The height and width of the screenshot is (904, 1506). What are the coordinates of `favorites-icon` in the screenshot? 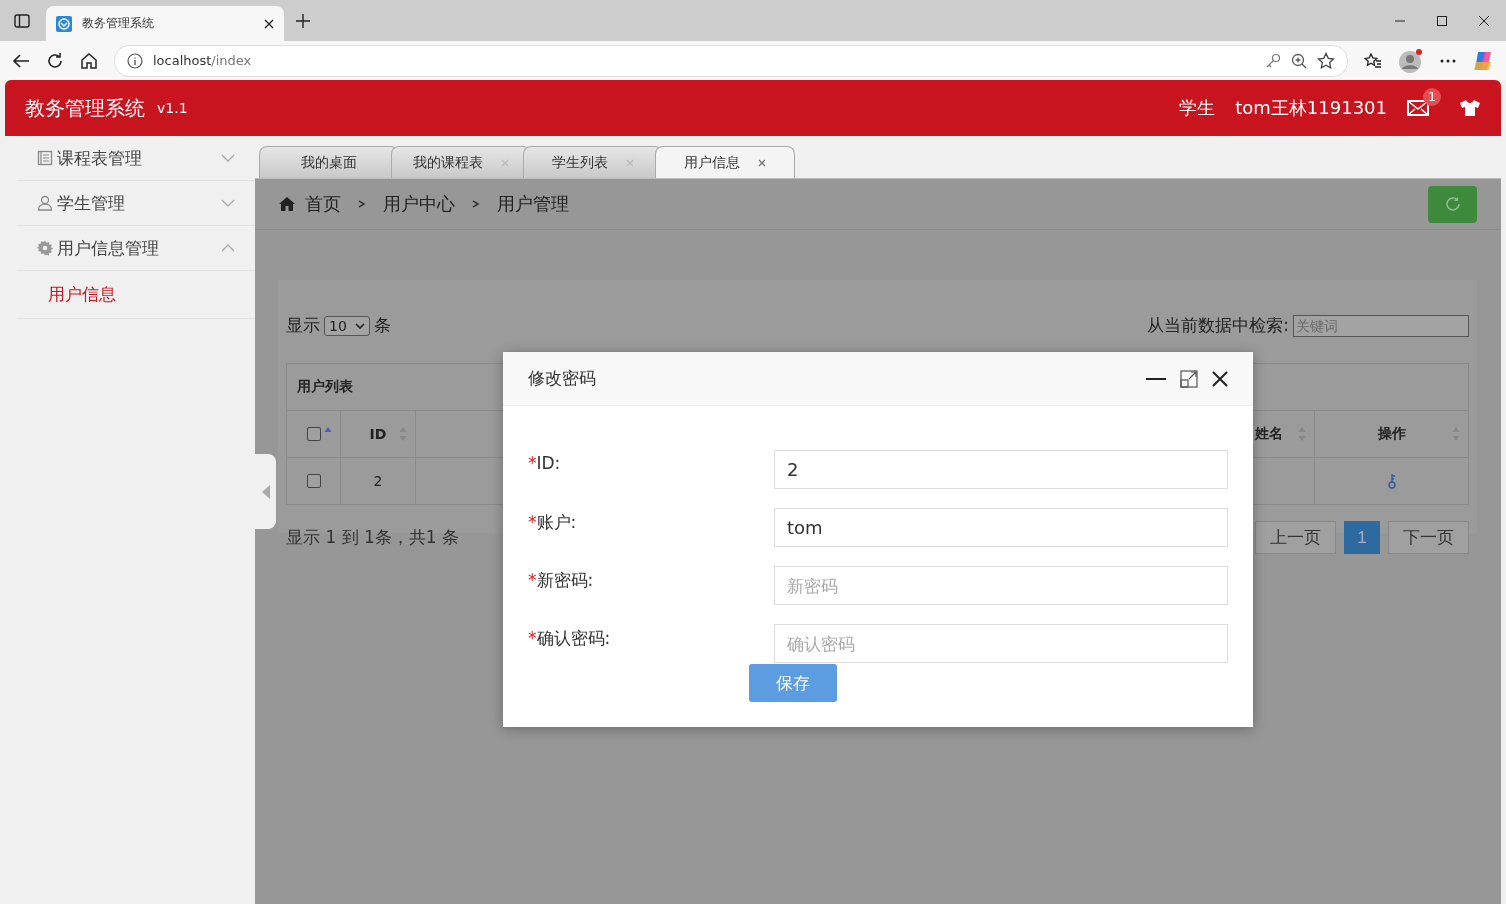 It's located at (1373, 60).